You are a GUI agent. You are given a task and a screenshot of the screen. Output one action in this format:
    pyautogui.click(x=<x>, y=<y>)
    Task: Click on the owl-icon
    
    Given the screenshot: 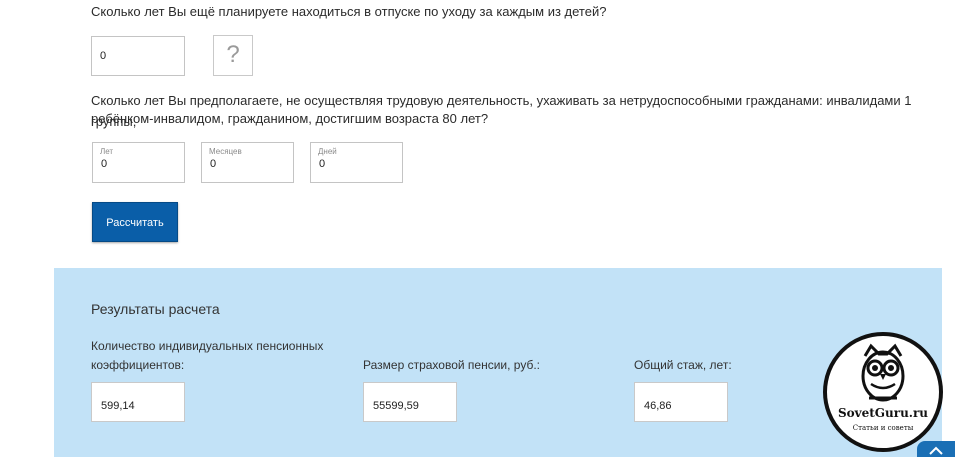 What is the action you would take?
    pyautogui.click(x=883, y=372)
    